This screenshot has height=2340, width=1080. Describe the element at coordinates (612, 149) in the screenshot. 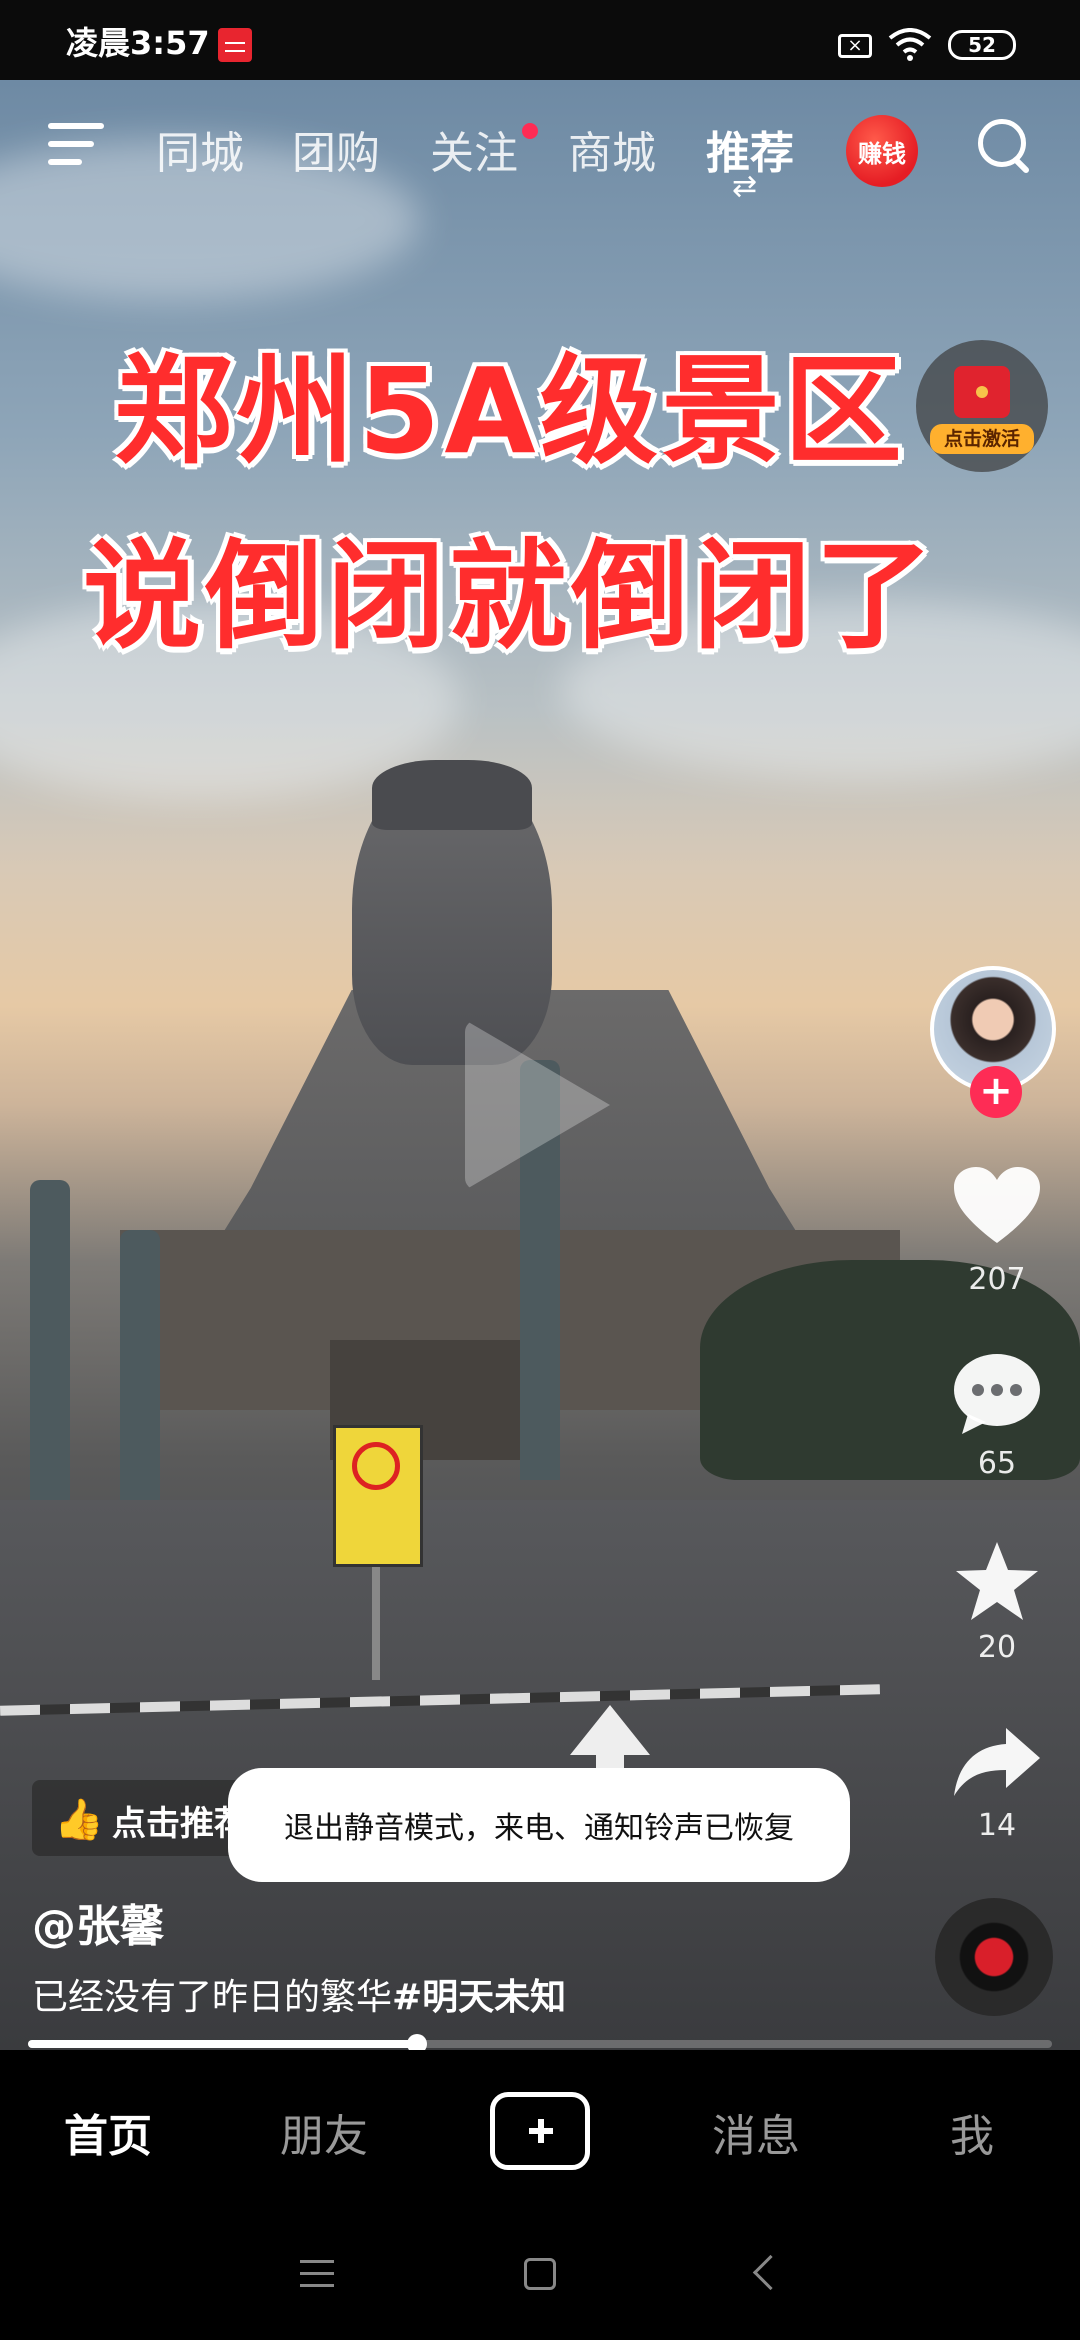

I see `tab-mall: 商城` at that location.